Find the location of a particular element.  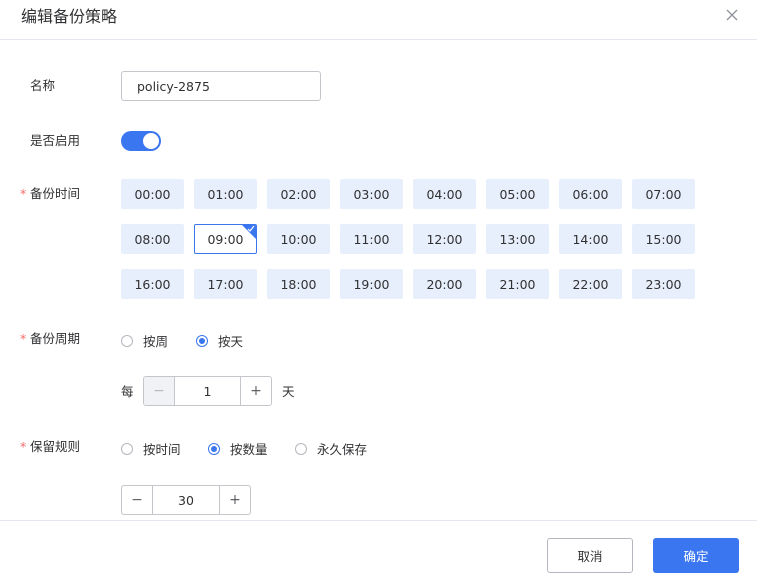

confirm-button: 确定 is located at coordinates (696, 555).